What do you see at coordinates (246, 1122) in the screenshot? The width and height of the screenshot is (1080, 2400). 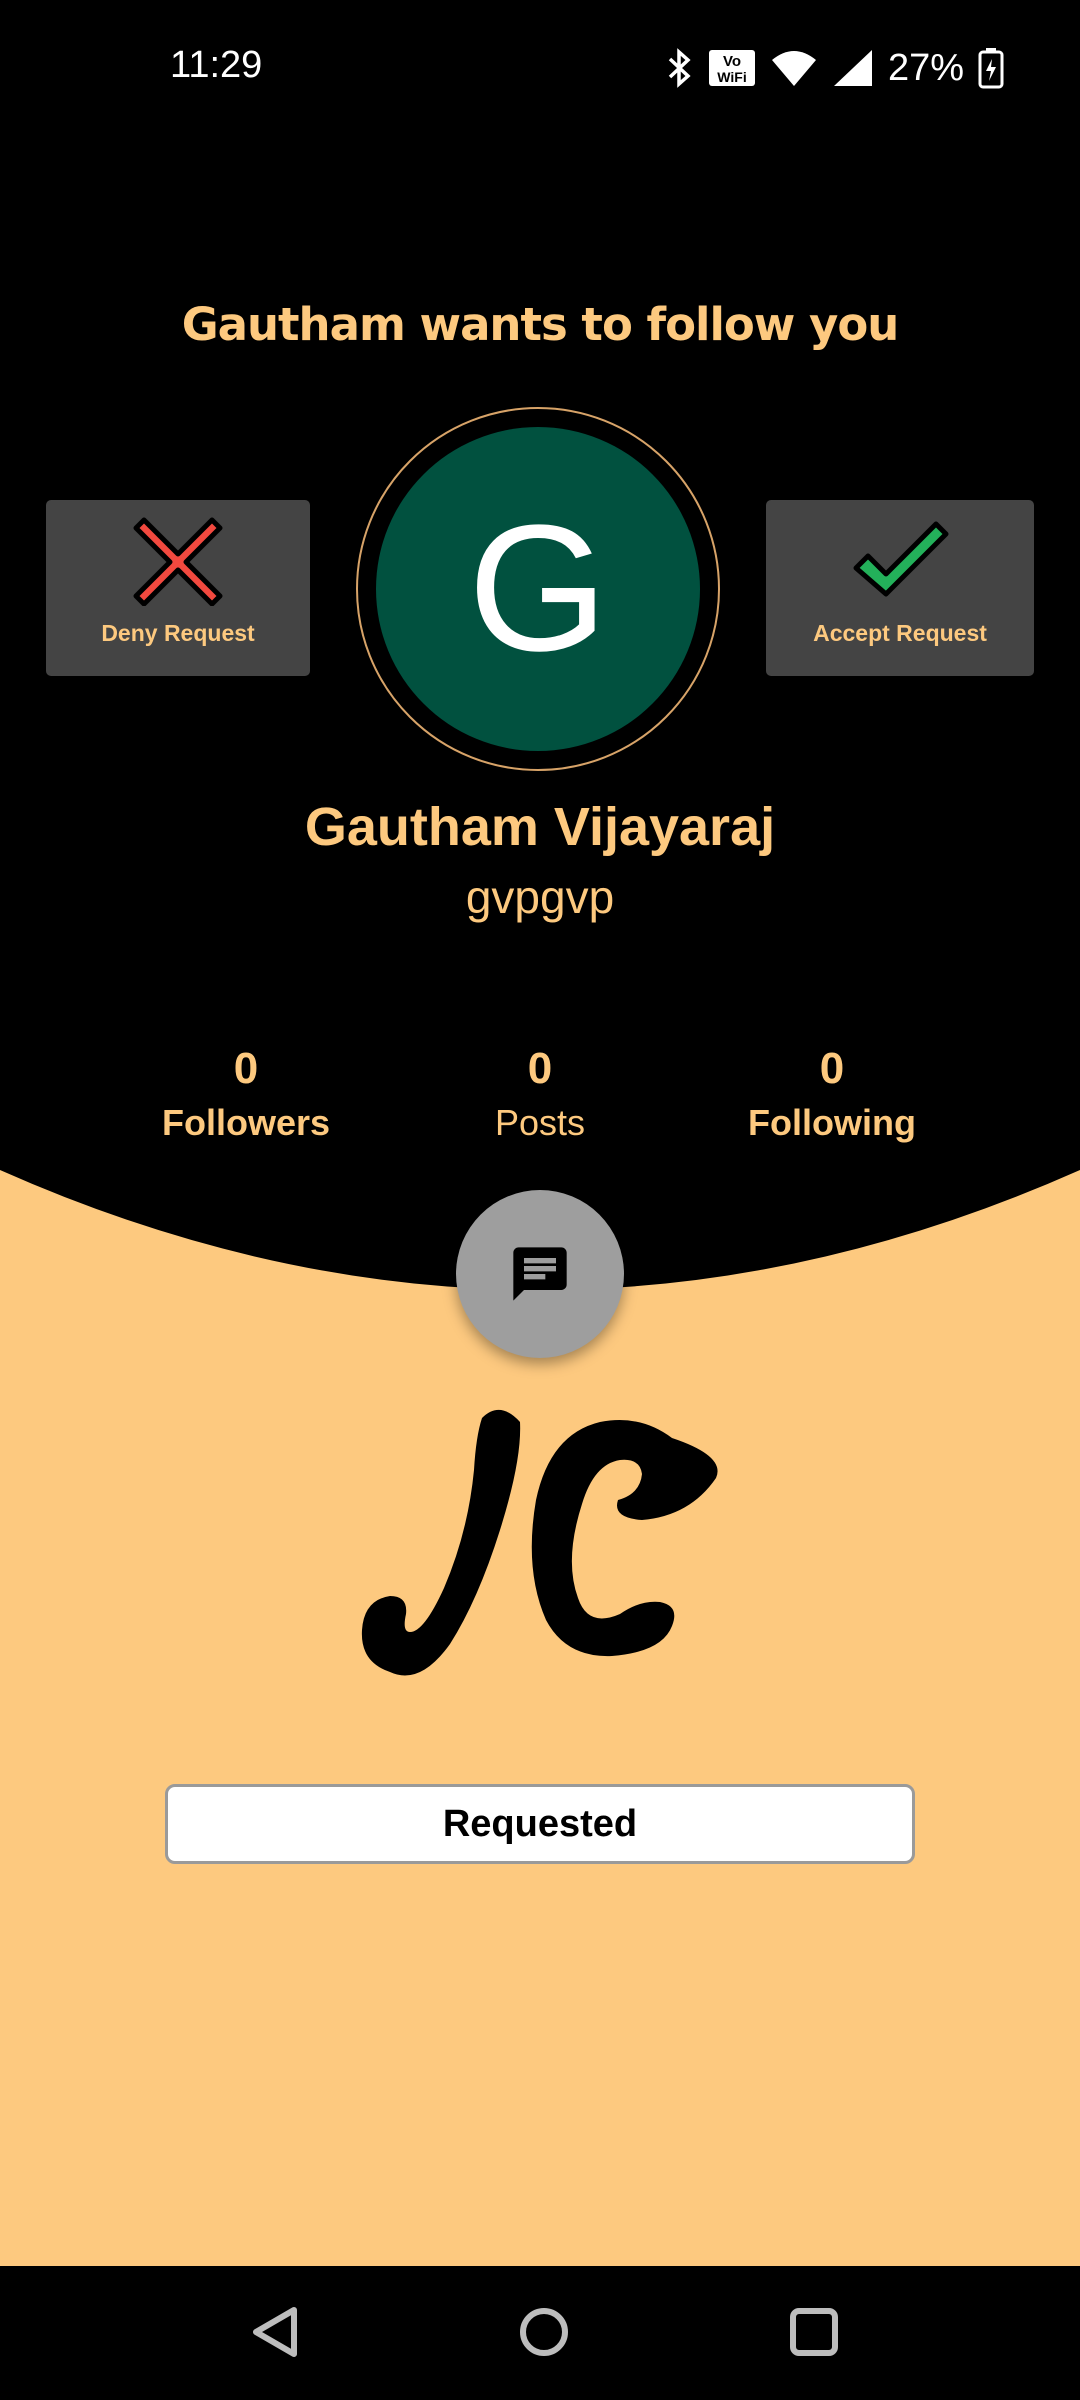 I see `followers-label: Followers` at bounding box center [246, 1122].